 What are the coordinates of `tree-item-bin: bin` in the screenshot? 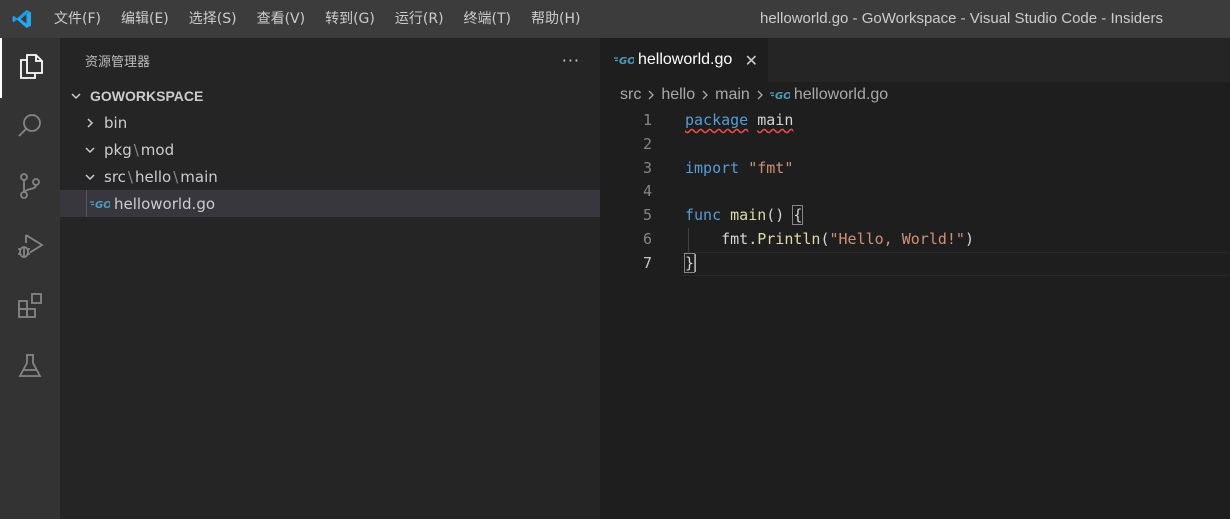 It's located at (330, 122).